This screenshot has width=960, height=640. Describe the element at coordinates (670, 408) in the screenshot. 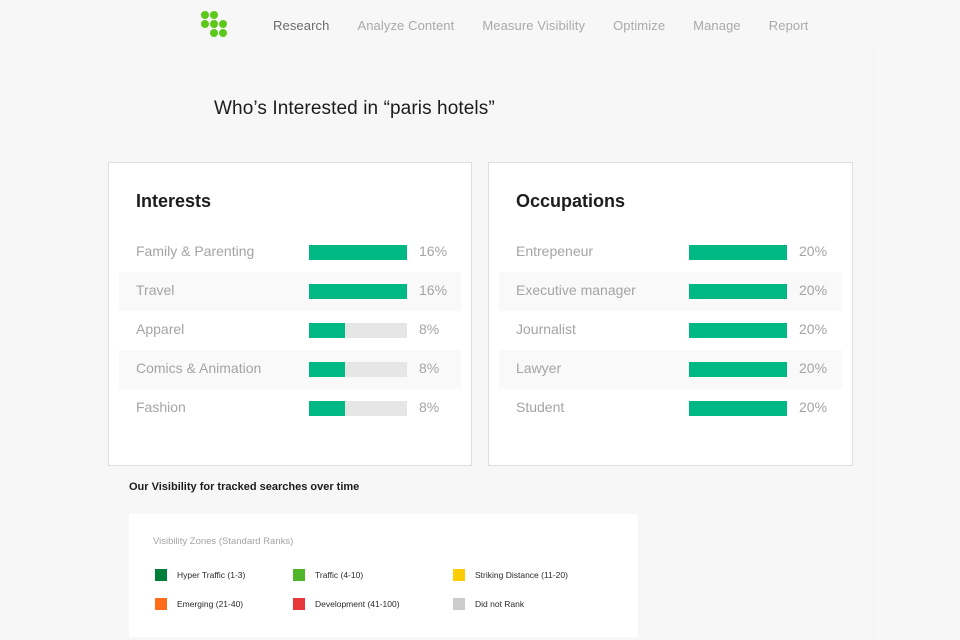

I see `occupation-row: Student 20%` at that location.